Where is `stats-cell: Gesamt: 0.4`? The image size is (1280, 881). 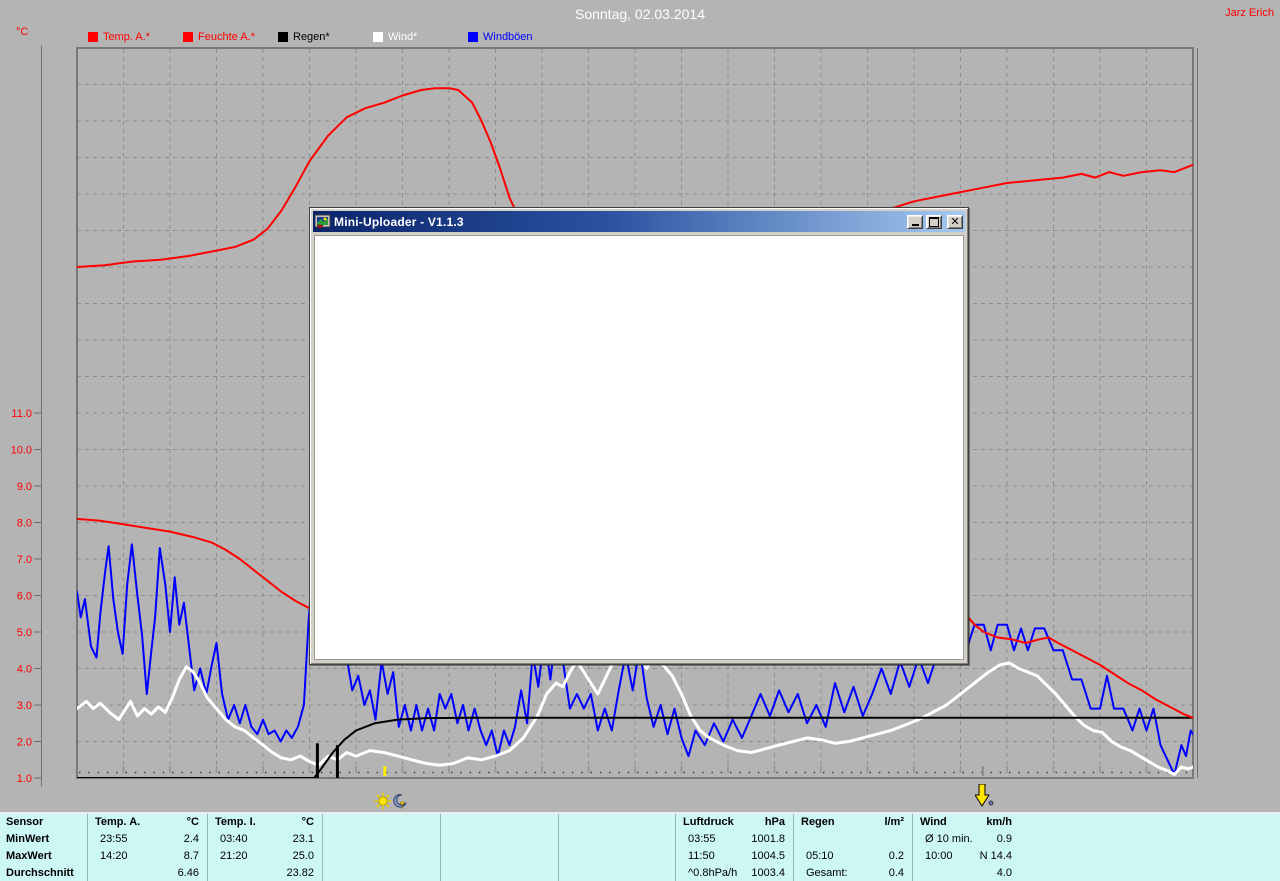
stats-cell: Gesamt: 0.4 is located at coordinates (855, 873).